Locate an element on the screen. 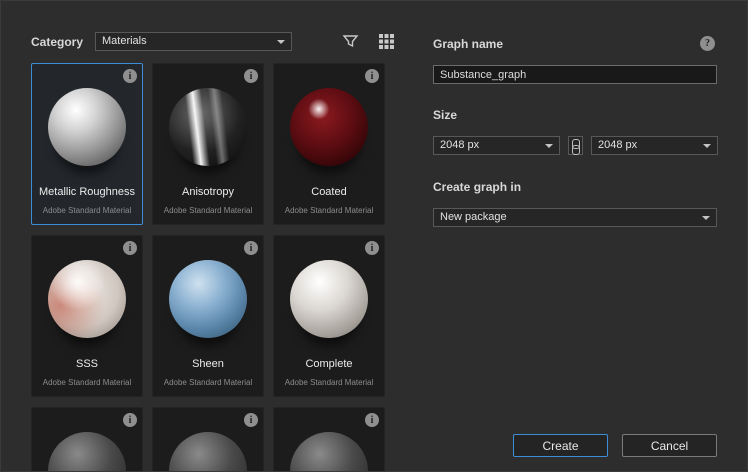 The width and height of the screenshot is (748, 472). template-card-title: Sheen is located at coordinates (208, 364).